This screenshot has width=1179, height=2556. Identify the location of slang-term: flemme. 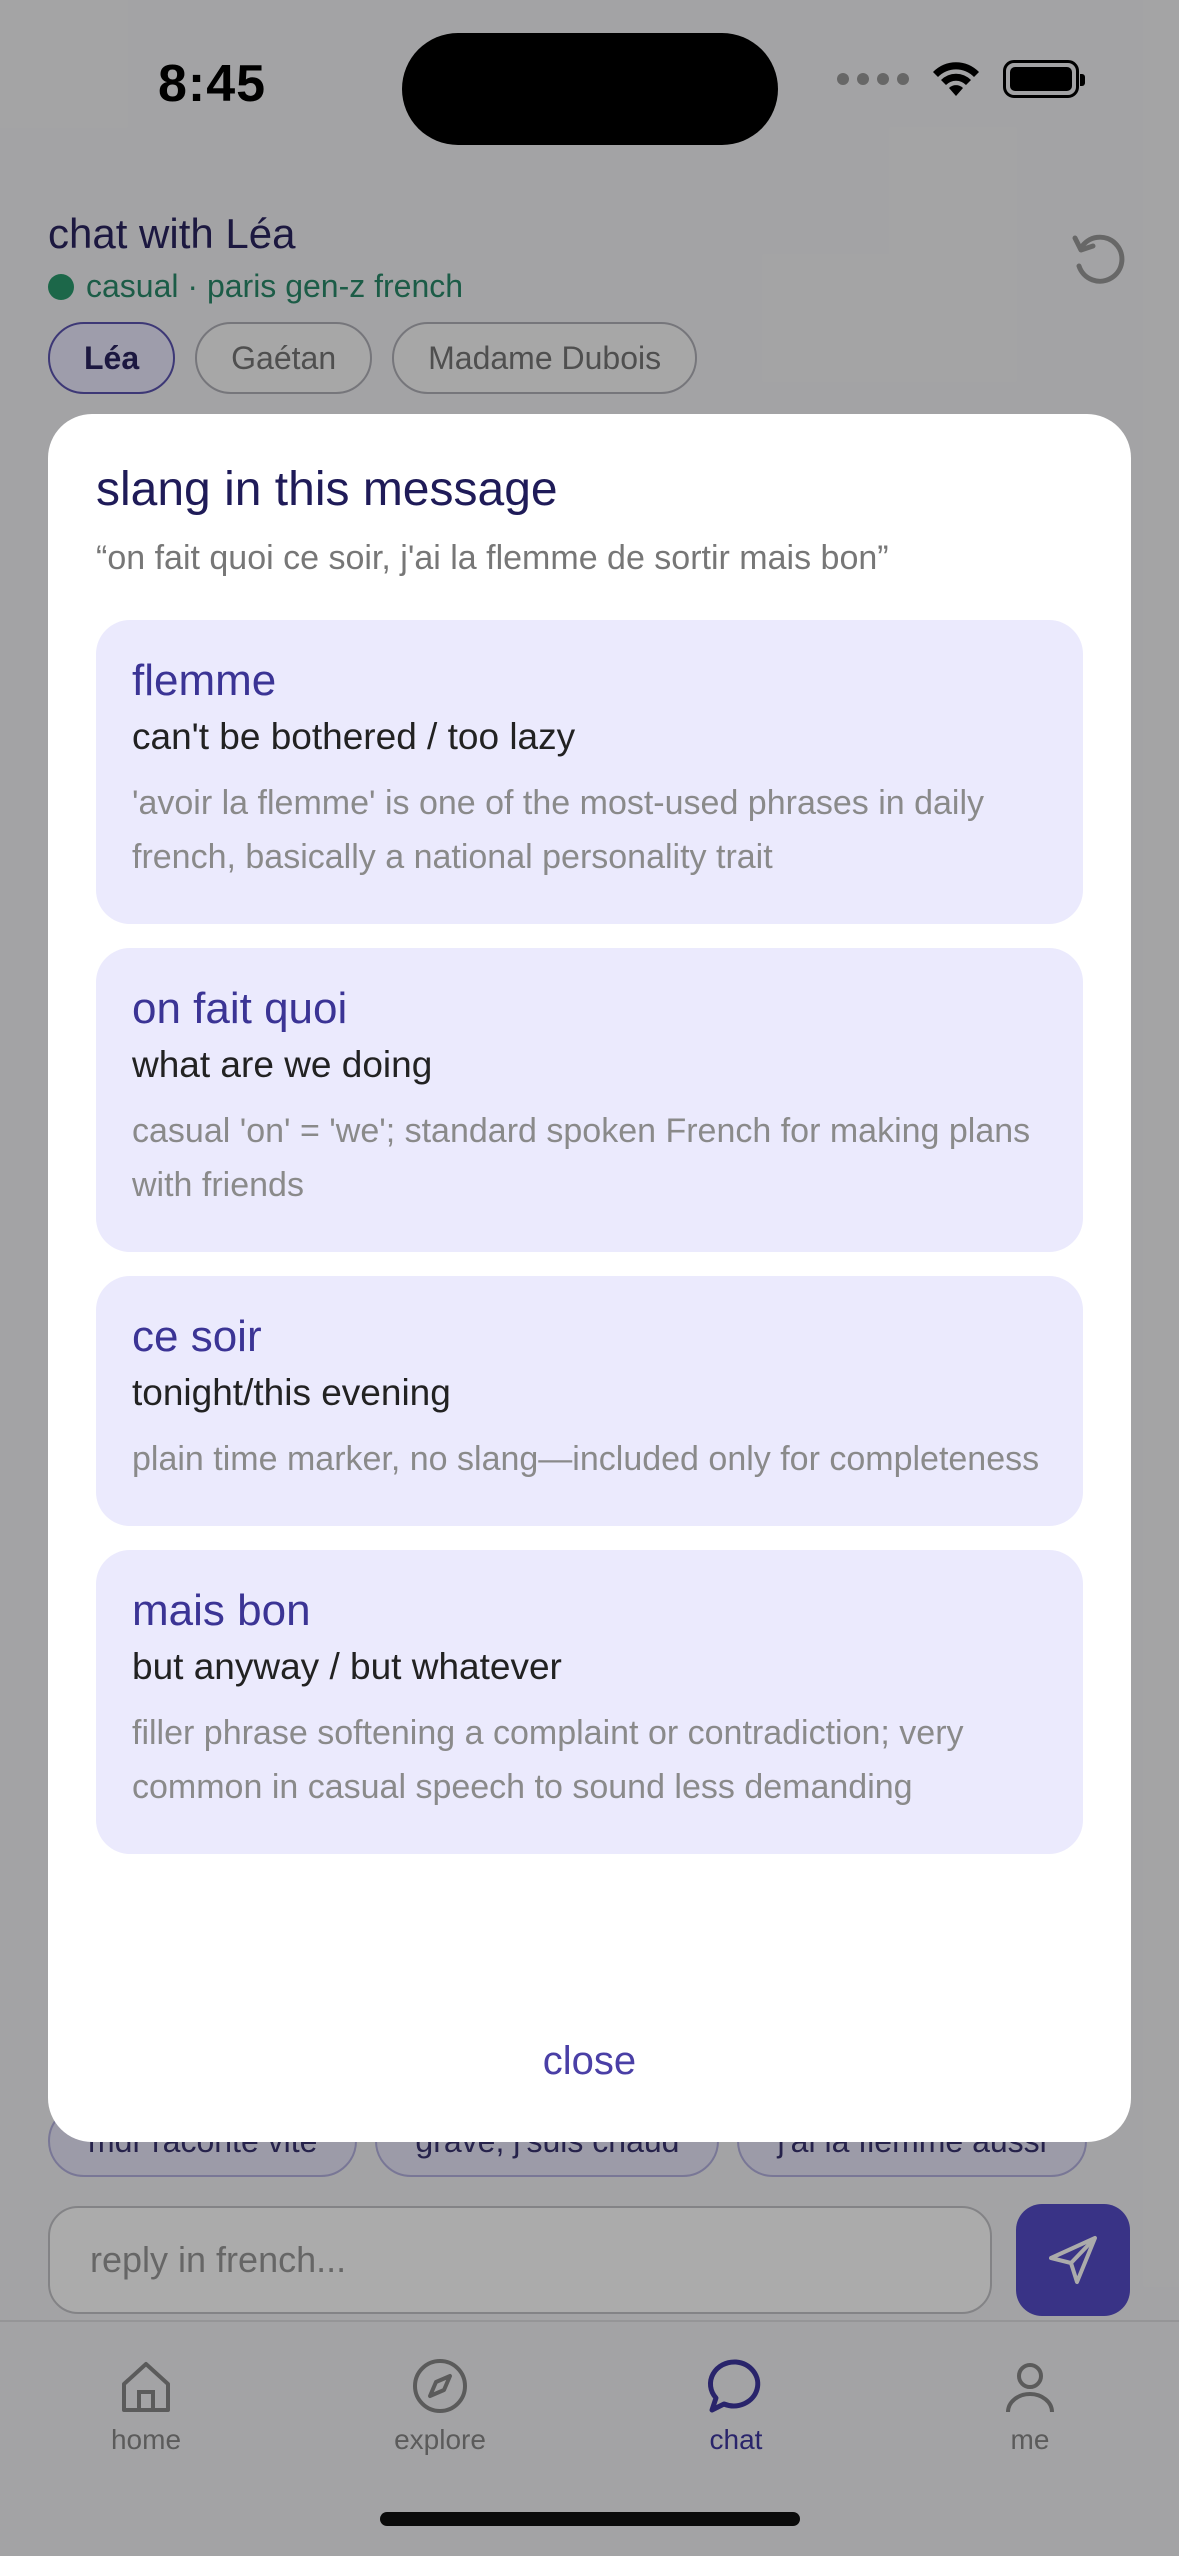
(204, 680).